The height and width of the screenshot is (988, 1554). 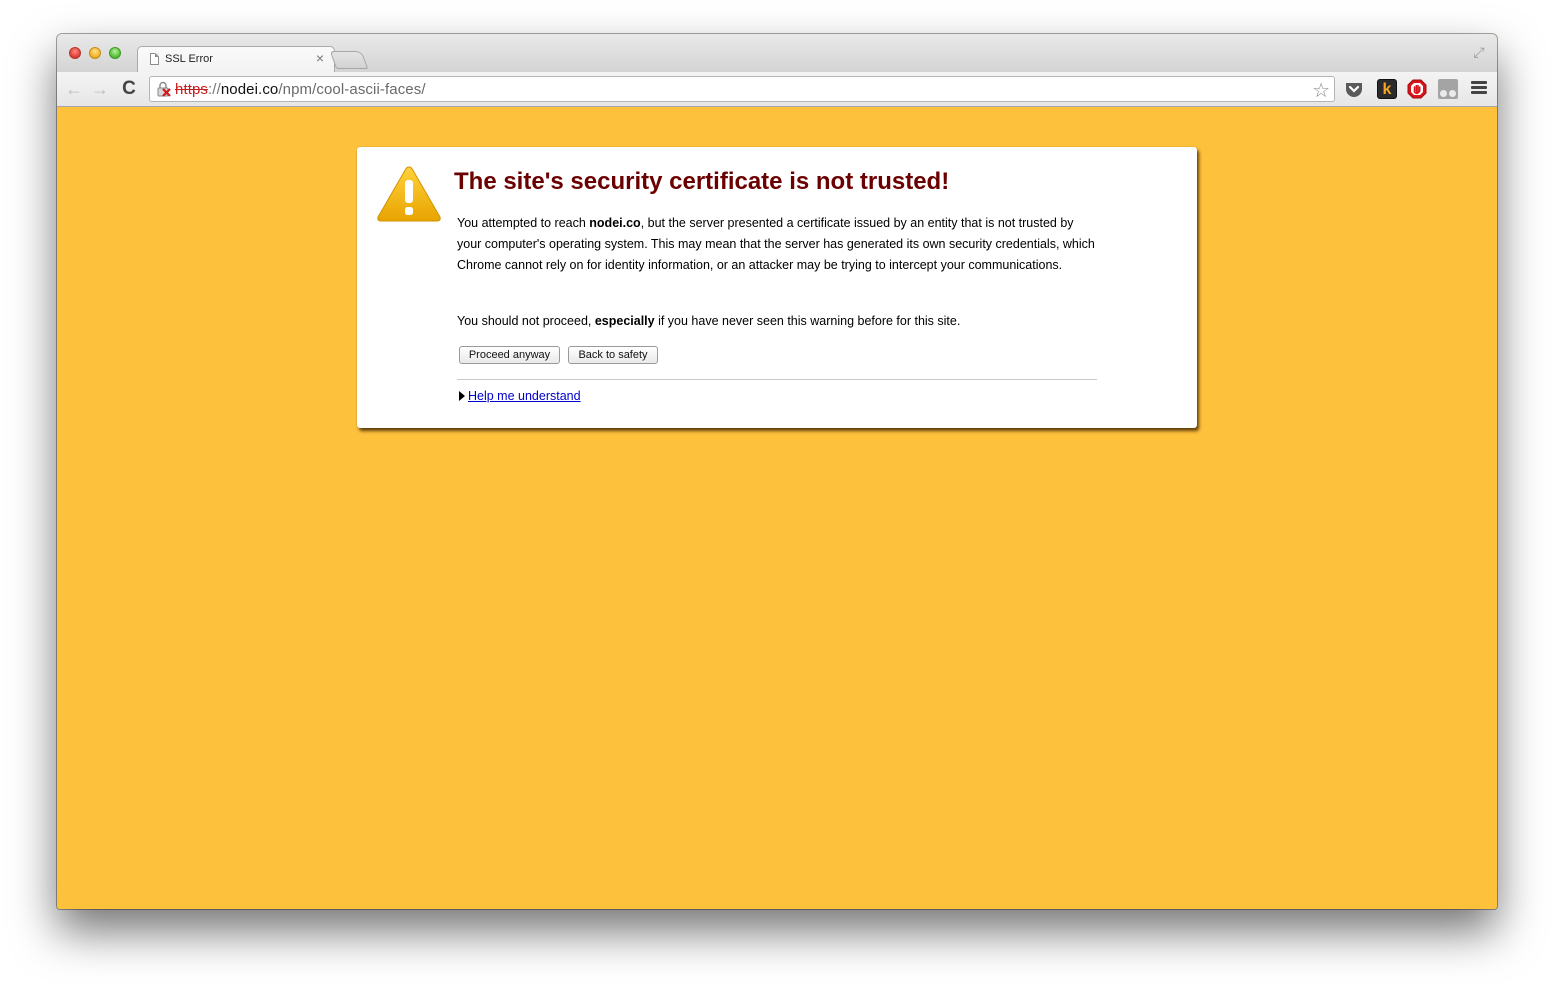 I want to click on chrome-menu-icon, so click(x=1479, y=89).